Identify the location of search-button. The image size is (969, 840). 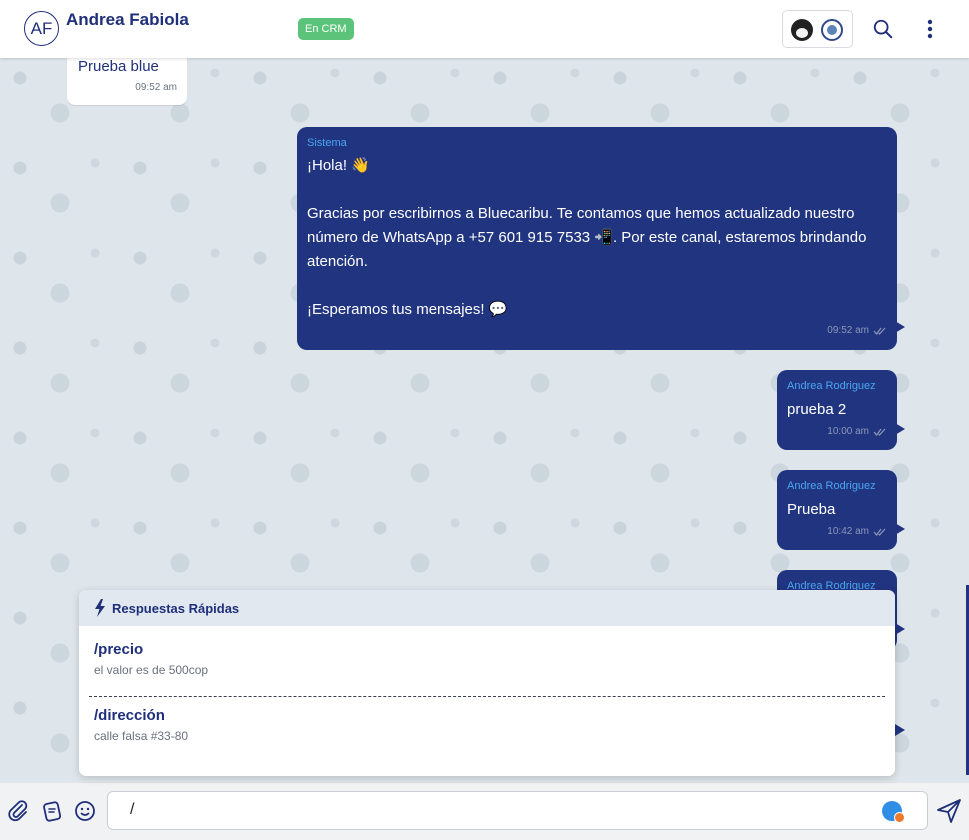
(883, 29).